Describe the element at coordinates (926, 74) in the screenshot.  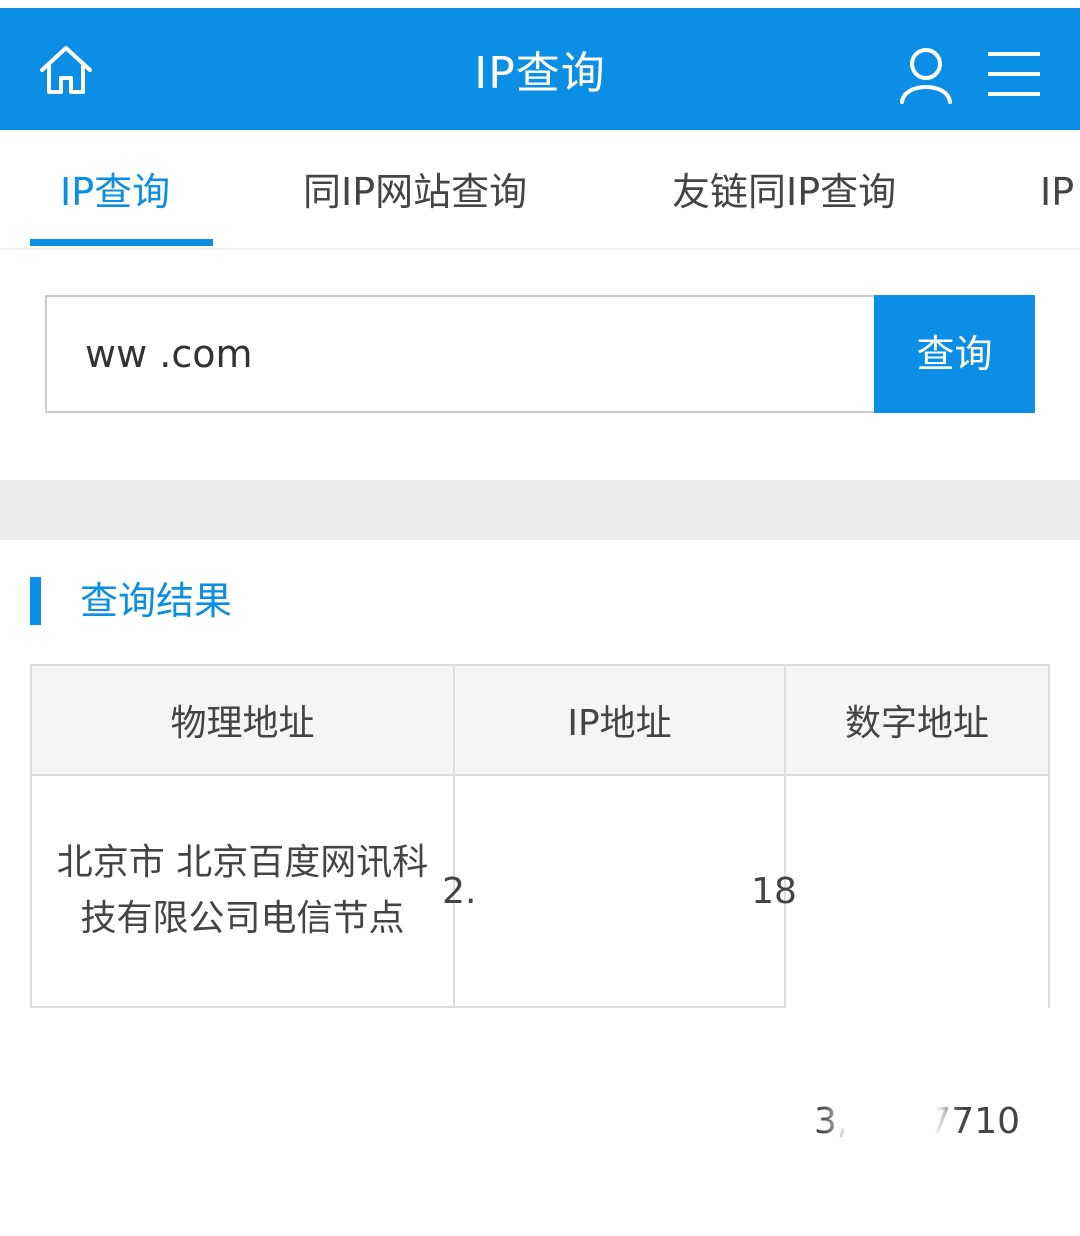
I see `user-icon` at that location.